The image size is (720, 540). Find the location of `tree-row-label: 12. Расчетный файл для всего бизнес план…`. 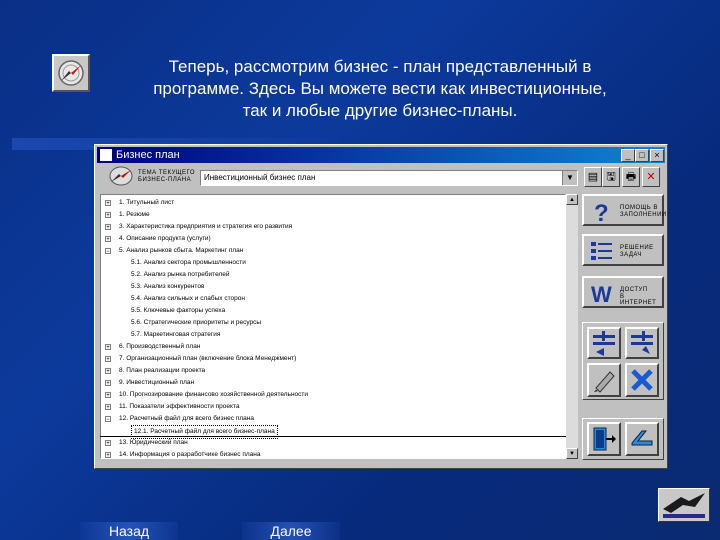

tree-row-label: 12. Расчетный файл для всего бизнес план… is located at coordinates (186, 418).